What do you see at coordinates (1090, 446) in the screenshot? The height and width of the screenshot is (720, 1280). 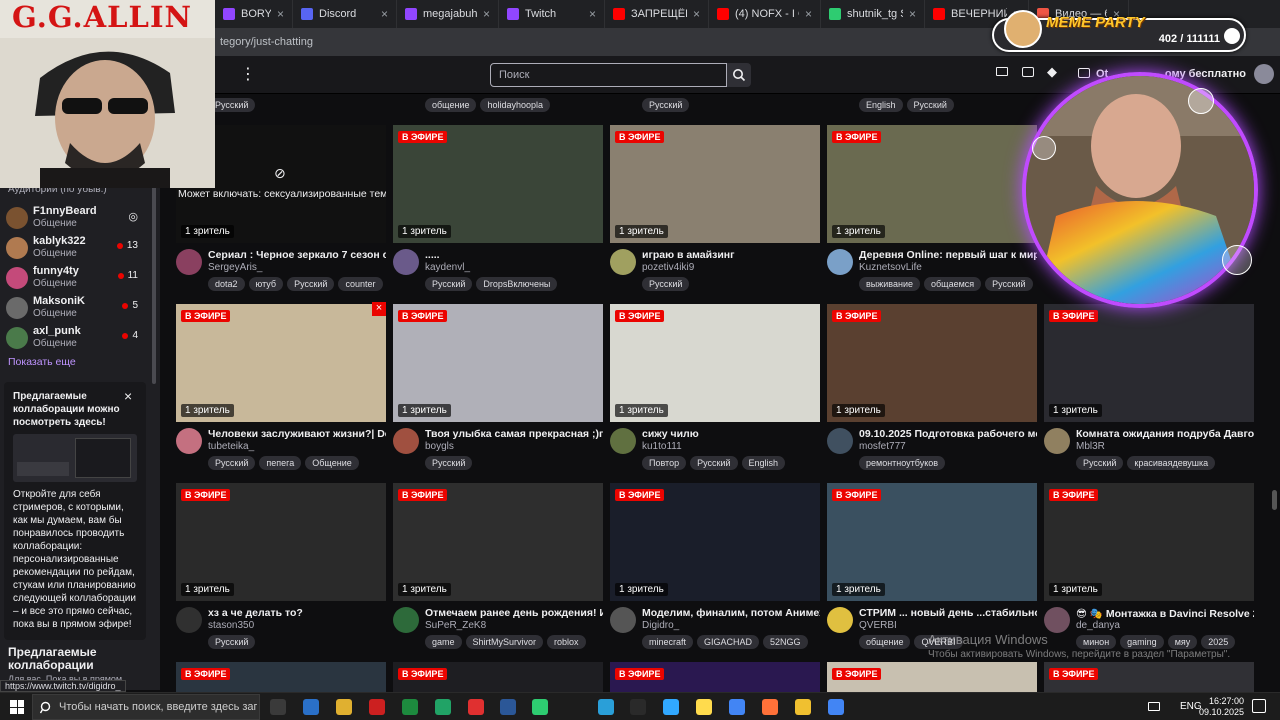 I see `channel-name: Mbl3R` at bounding box center [1090, 446].